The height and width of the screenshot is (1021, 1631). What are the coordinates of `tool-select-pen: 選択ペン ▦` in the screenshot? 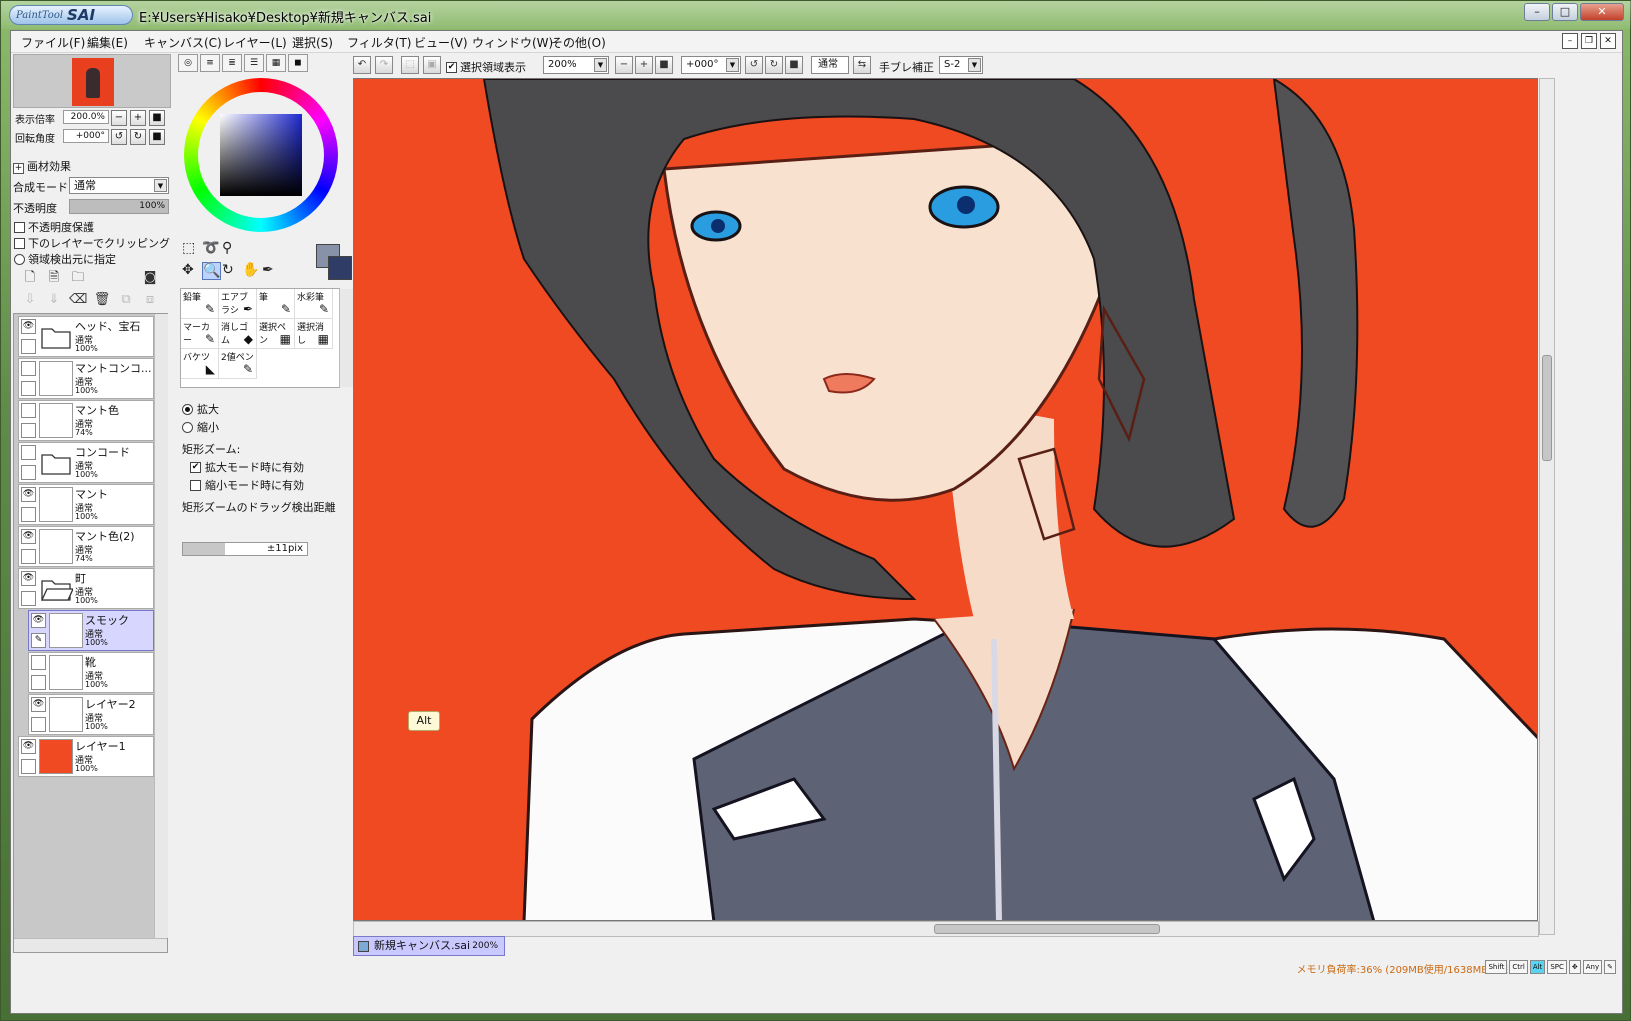 It's located at (276, 334).